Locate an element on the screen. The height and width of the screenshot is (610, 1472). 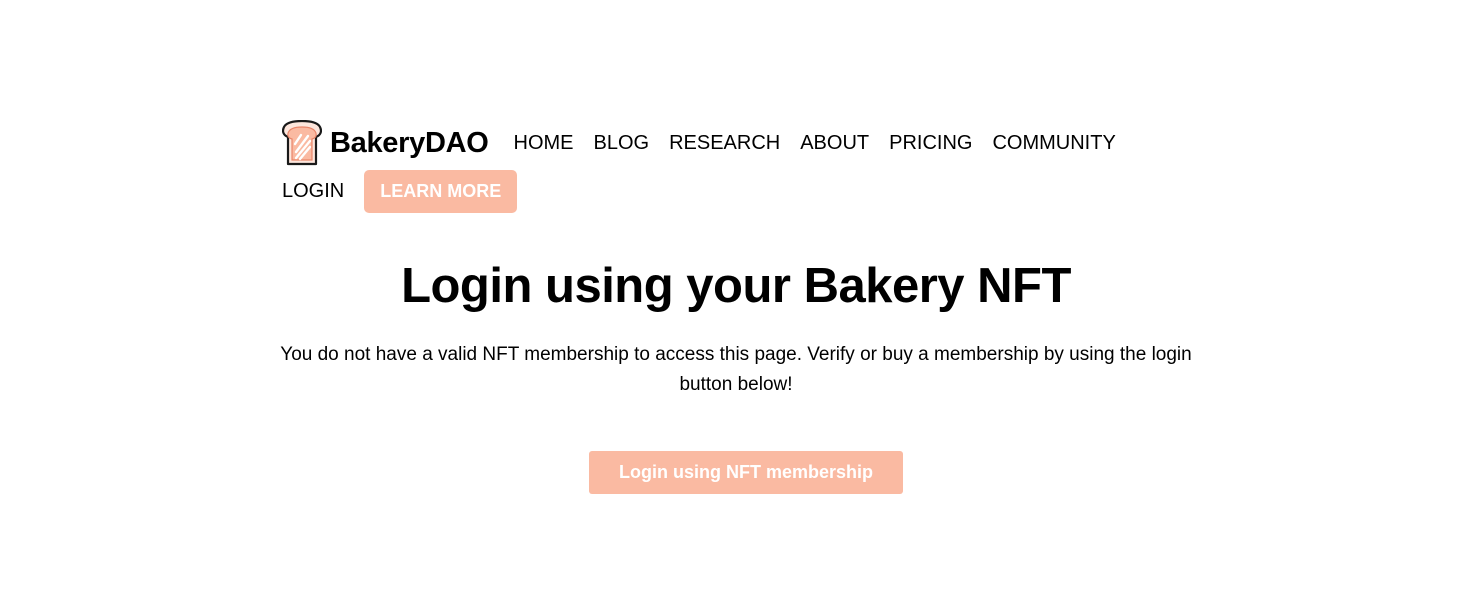
login-link: LOGIN is located at coordinates (313, 191).